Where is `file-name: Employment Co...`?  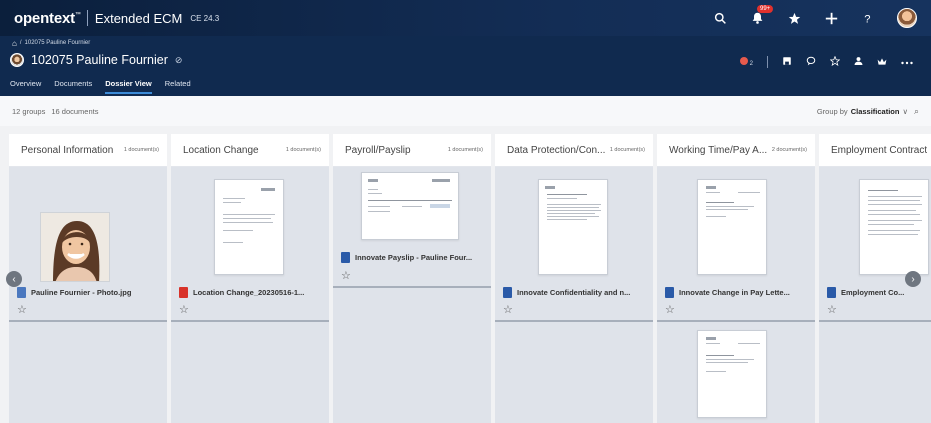 file-name: Employment Co... is located at coordinates (872, 292).